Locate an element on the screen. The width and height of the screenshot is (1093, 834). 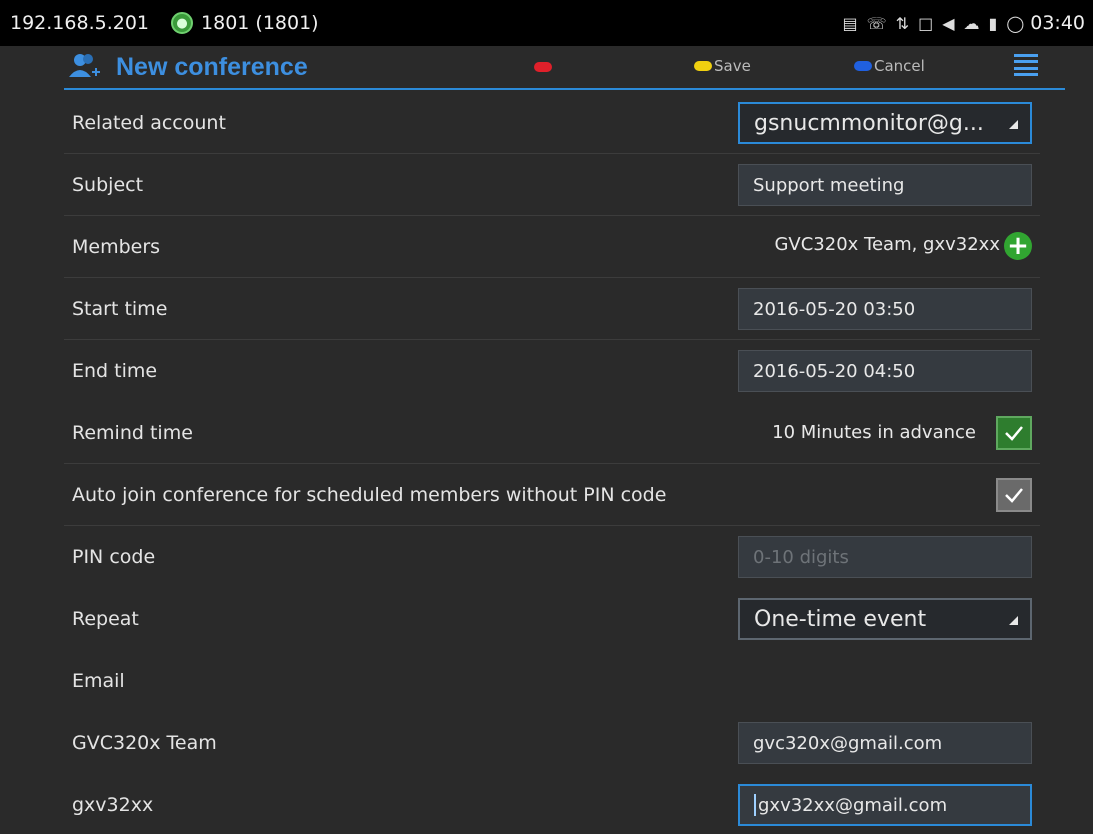
account-icon: ● is located at coordinates (182, 23).